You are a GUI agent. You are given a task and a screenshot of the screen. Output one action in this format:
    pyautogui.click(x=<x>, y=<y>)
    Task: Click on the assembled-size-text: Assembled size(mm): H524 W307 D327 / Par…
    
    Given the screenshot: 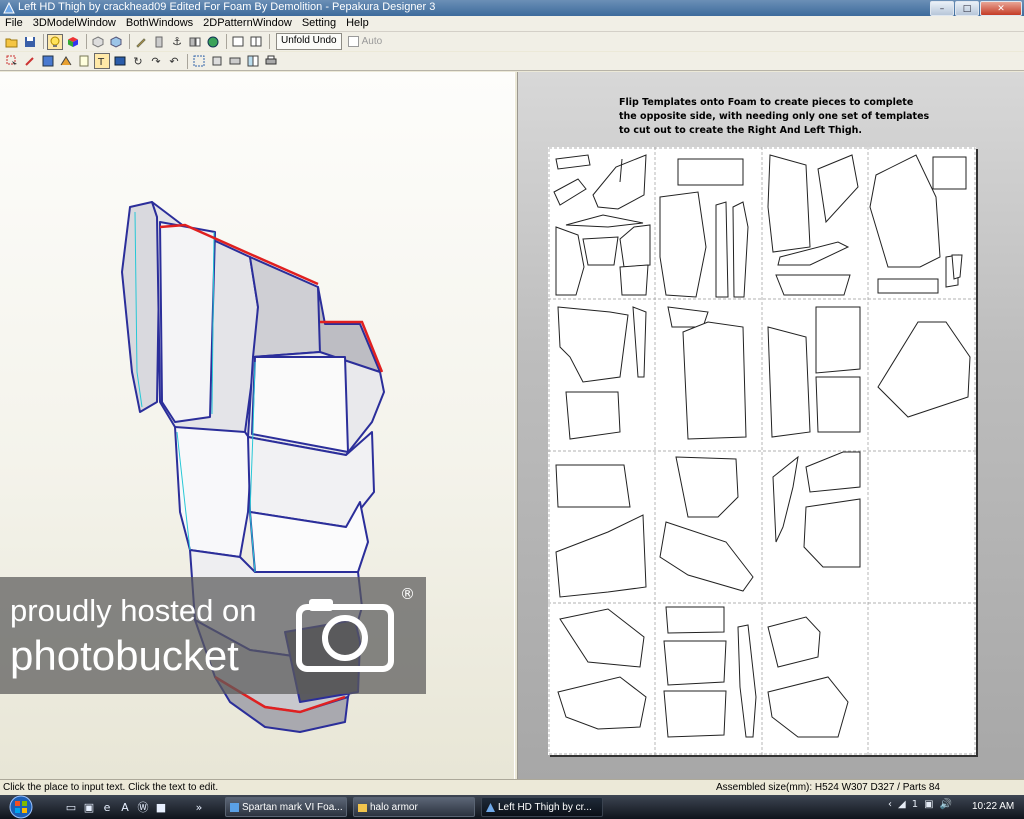 What is the action you would take?
    pyautogui.click(x=828, y=787)
    